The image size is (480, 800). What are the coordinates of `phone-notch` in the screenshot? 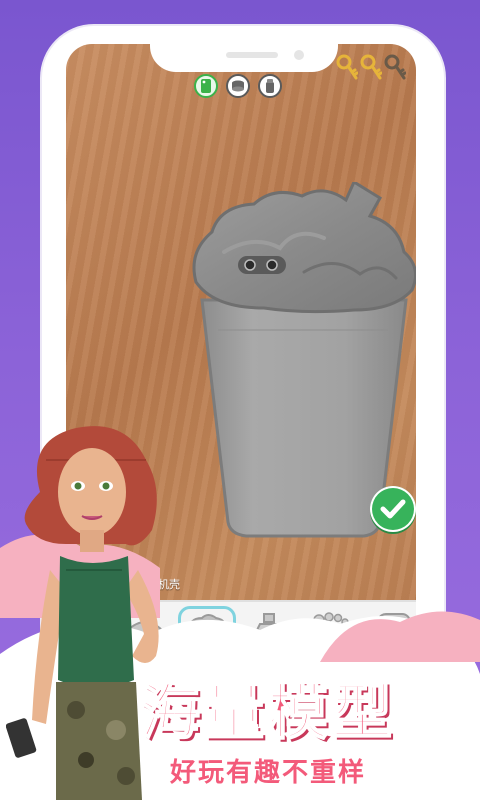 It's located at (244, 49).